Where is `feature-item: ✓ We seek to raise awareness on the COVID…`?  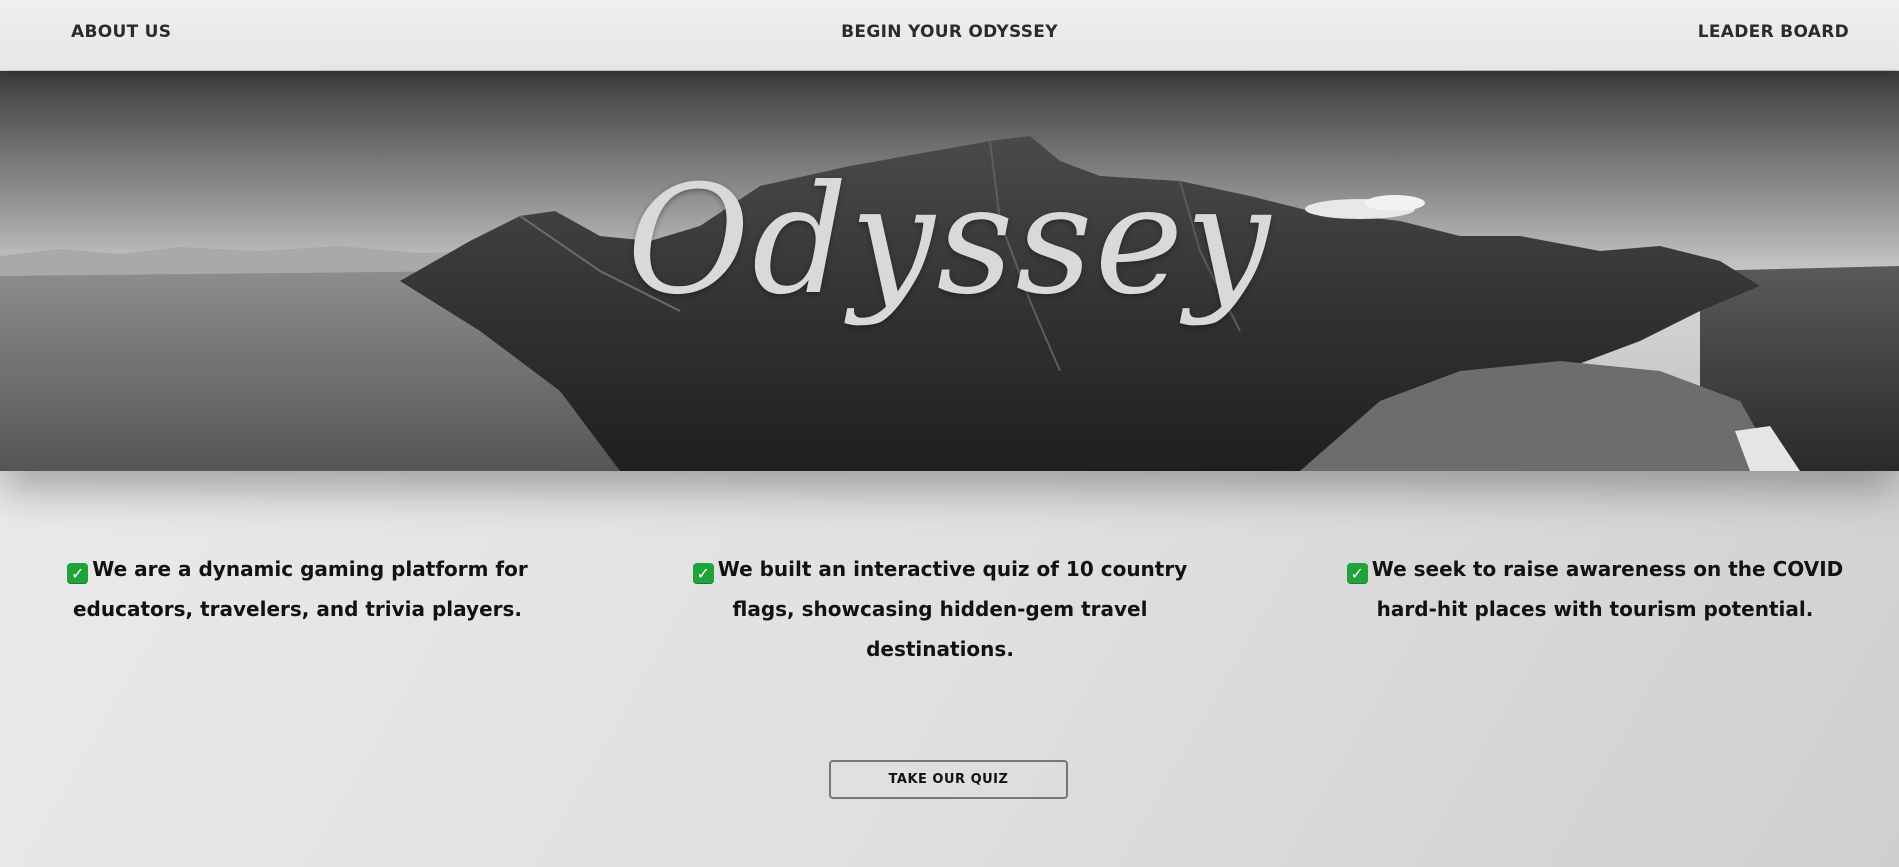
feature-item: ✓ We seek to raise awareness on the COVID… is located at coordinates (1595, 589).